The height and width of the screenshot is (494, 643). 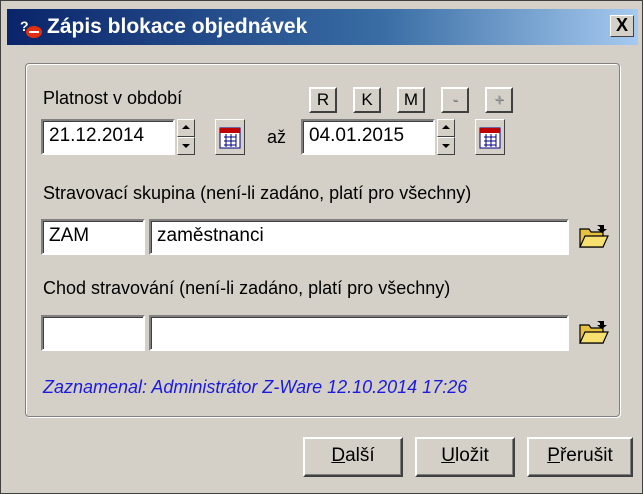 What do you see at coordinates (31, 28) in the screenshot?
I see `app-icon: ?` at bounding box center [31, 28].